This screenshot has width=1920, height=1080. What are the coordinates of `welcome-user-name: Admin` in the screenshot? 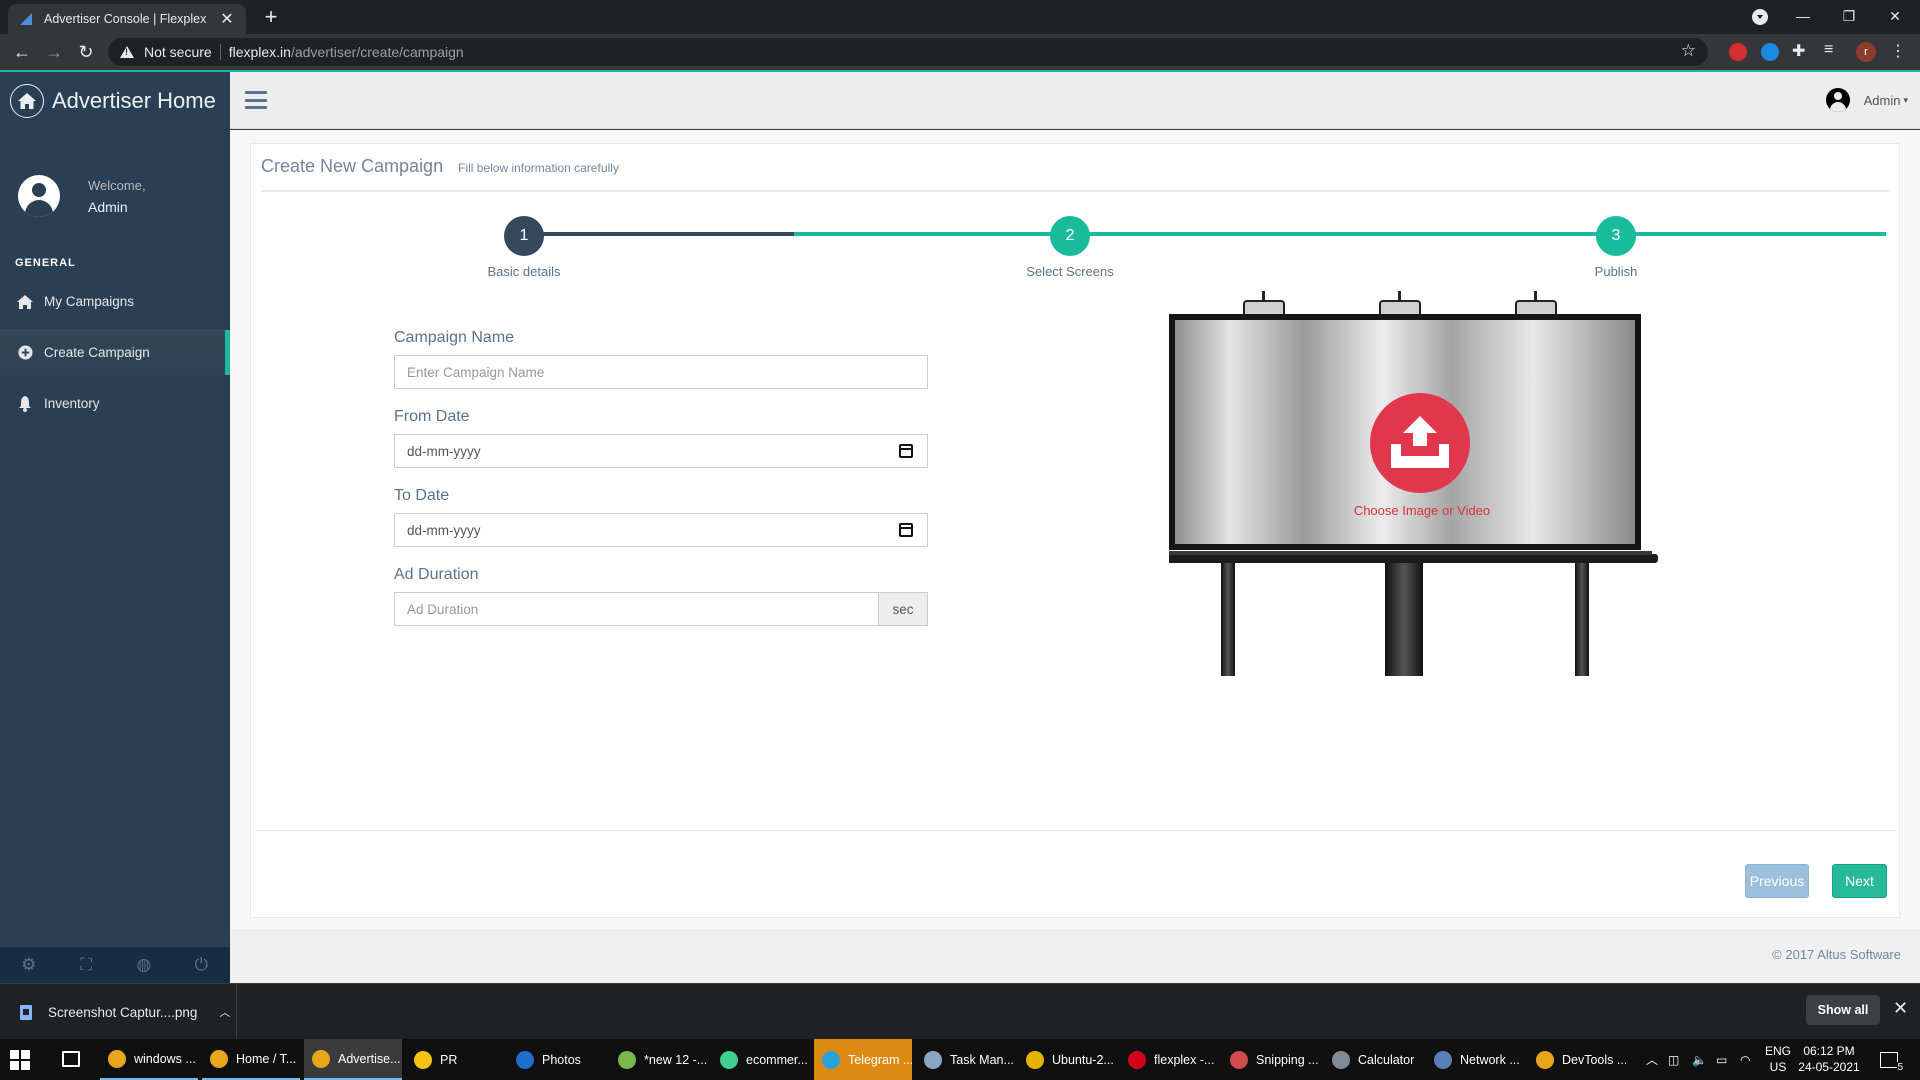 It's located at (108, 206).